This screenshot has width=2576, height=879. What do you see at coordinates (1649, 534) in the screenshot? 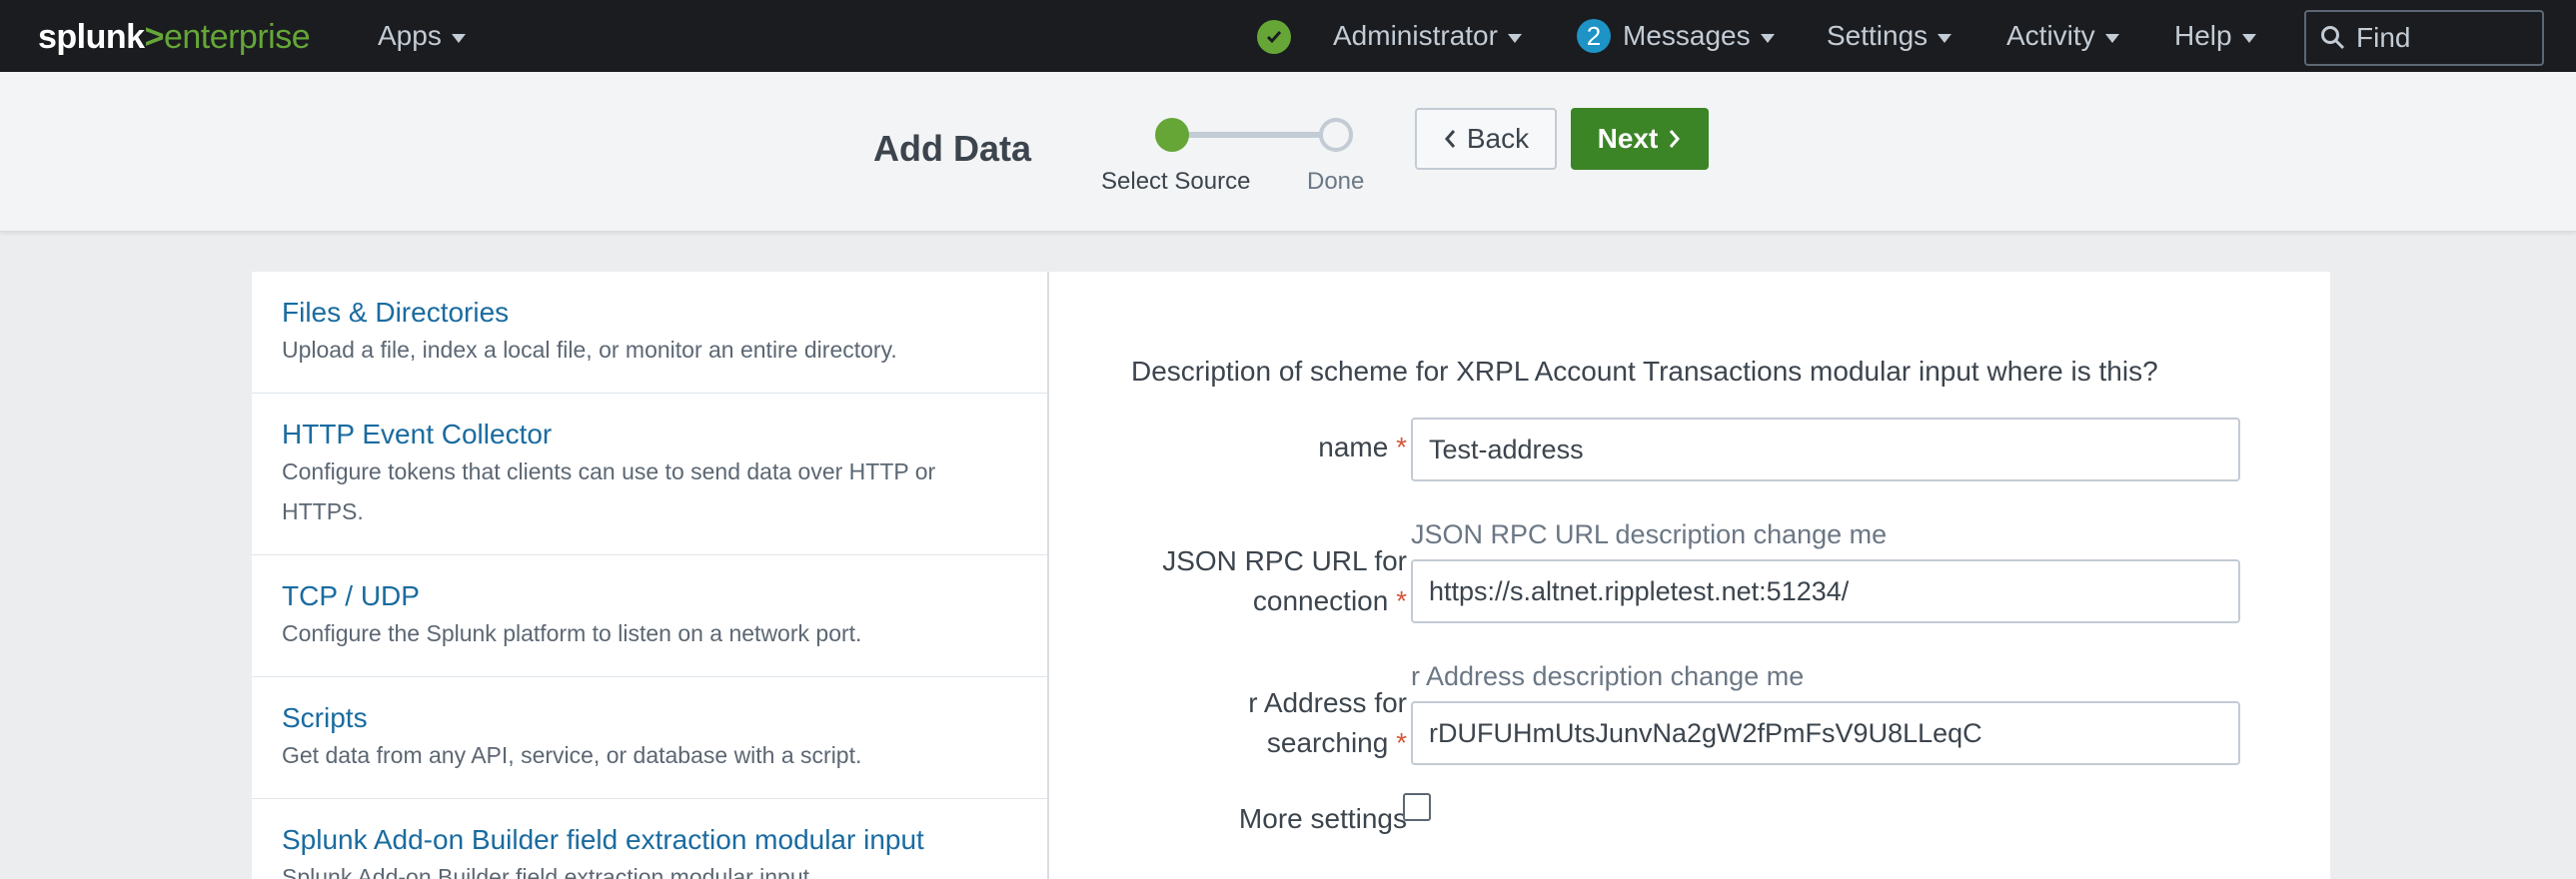
I see `rpc-url-help-text: JSON RPC URL description change me` at bounding box center [1649, 534].